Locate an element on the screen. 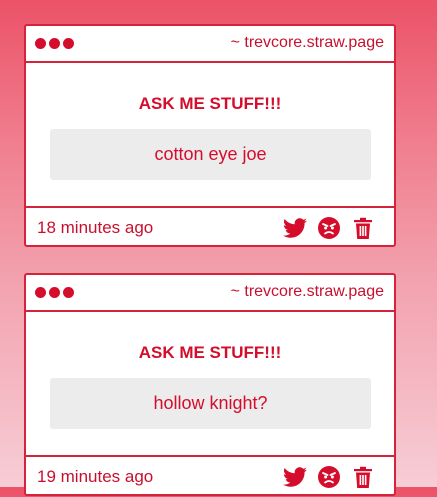 The width and height of the screenshot is (437, 497). answer-box: hollow knight? is located at coordinates (210, 403).